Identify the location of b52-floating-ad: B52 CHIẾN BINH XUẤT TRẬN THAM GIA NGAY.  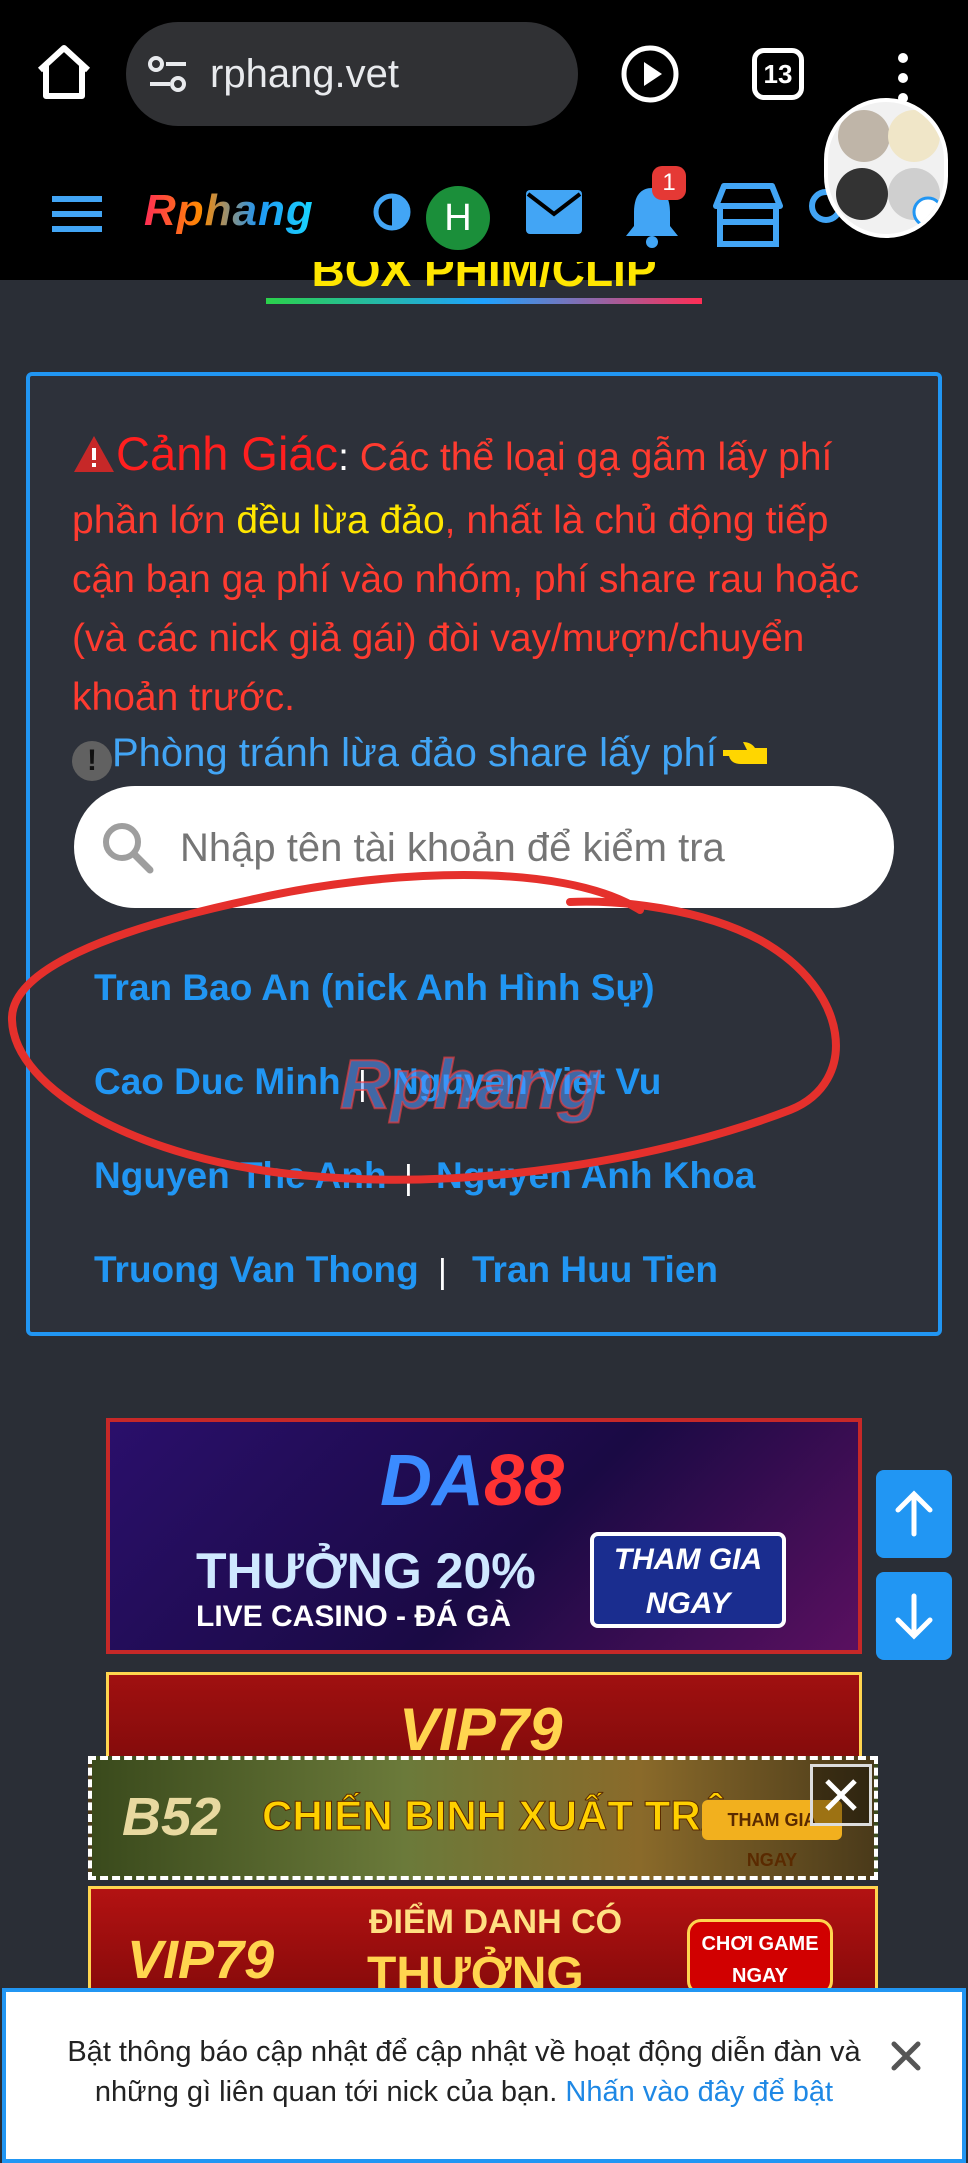
(483, 1818).